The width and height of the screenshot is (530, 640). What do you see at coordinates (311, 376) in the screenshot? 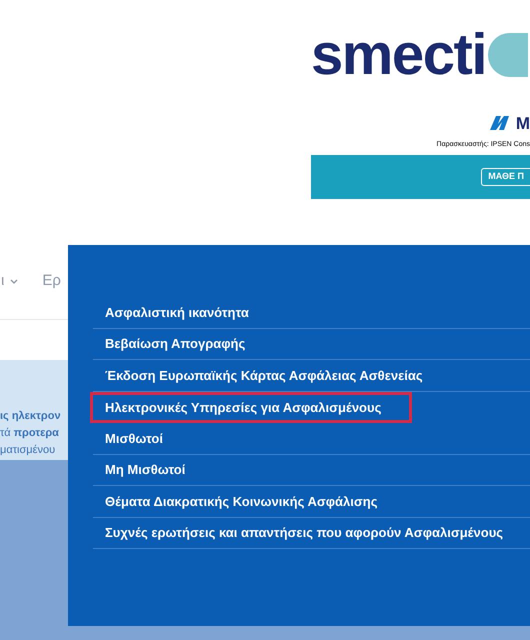
I see `menu-item: Έκδοση Ευρωπαϊκής Κάρτας Ασφάλειας Ασθενείας` at bounding box center [311, 376].